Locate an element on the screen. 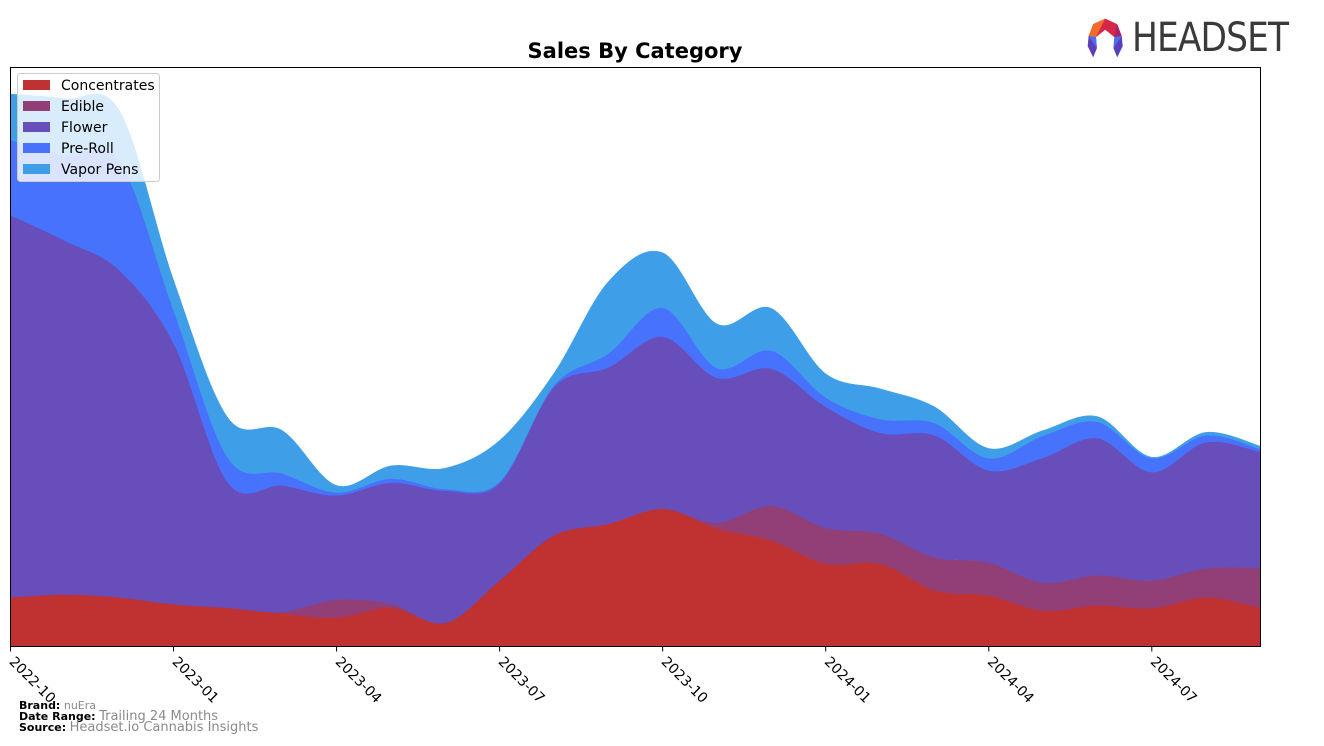  x-tick-label: 2024-07 is located at coordinates (1173, 680).